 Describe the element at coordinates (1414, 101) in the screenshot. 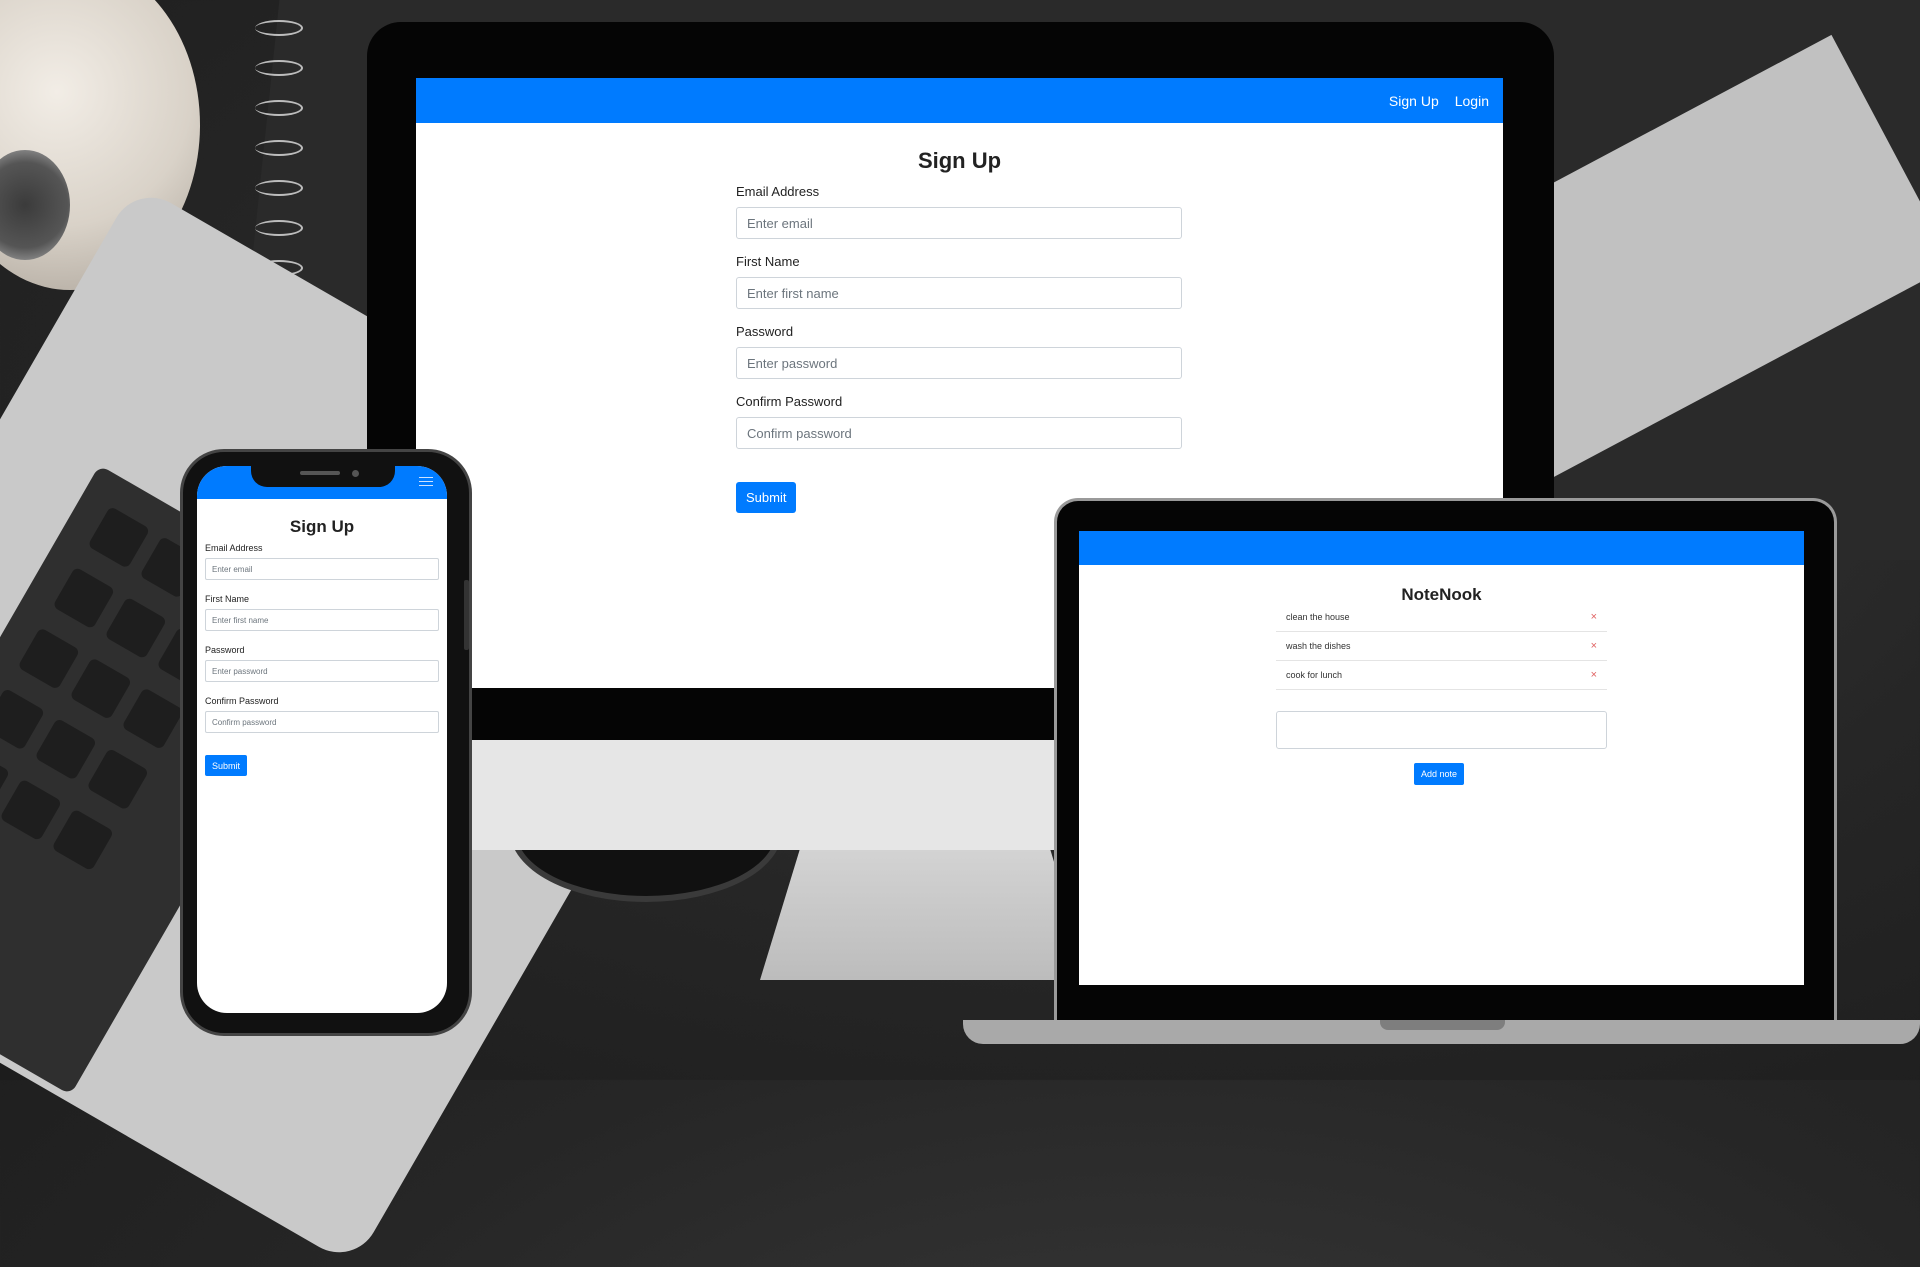

I see `nav-signup-link: Sign Up` at that location.